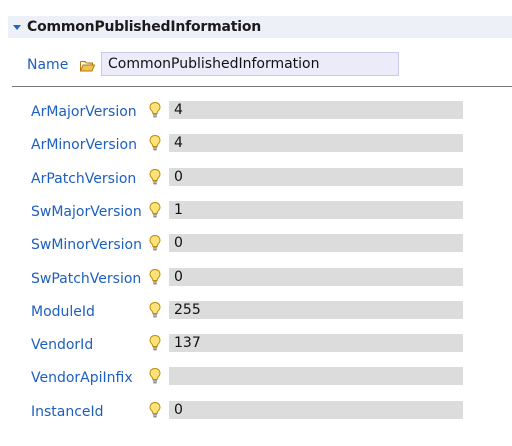 The width and height of the screenshot is (512, 446). What do you see at coordinates (84, 145) in the screenshot?
I see `parameter-label: ArMinorVersion` at bounding box center [84, 145].